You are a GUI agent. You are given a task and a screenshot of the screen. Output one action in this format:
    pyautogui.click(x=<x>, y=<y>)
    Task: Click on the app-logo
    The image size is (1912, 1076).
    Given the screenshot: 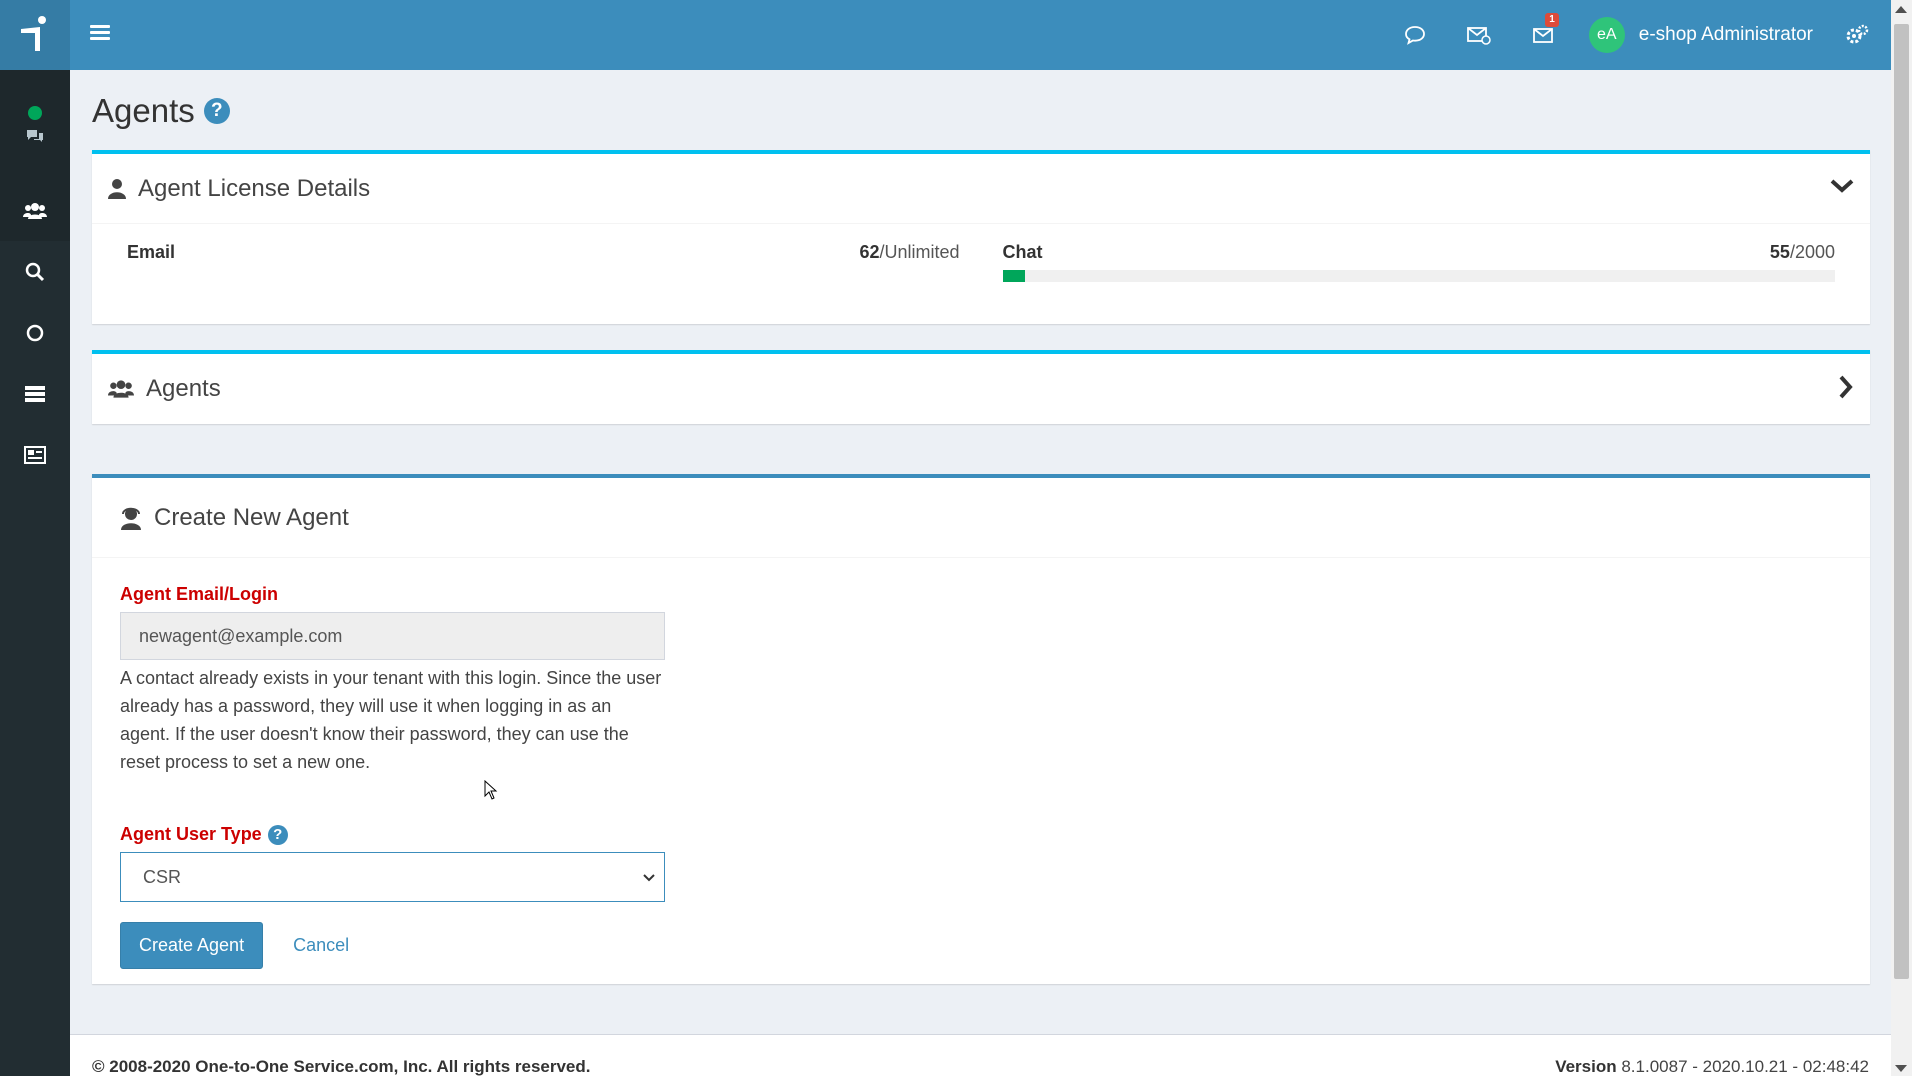 What is the action you would take?
    pyautogui.click(x=35, y=35)
    